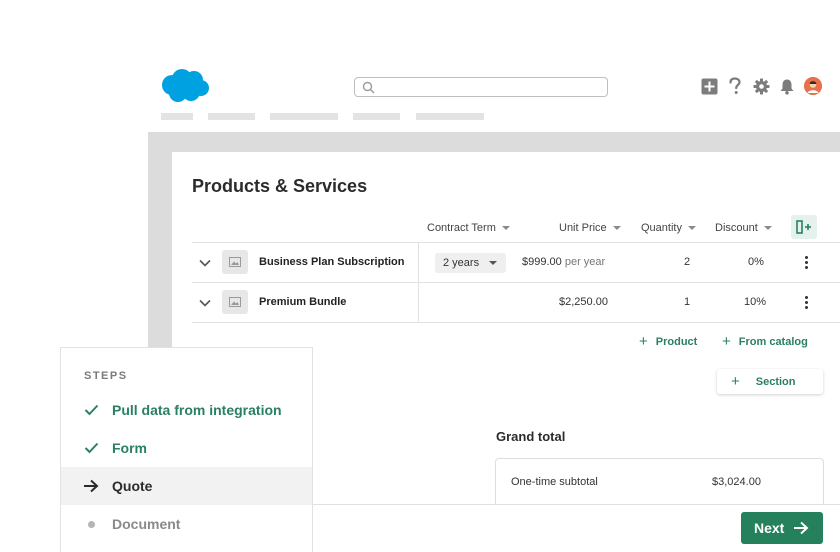 This screenshot has height=552, width=840. I want to click on user-avatar, so click(813, 86).